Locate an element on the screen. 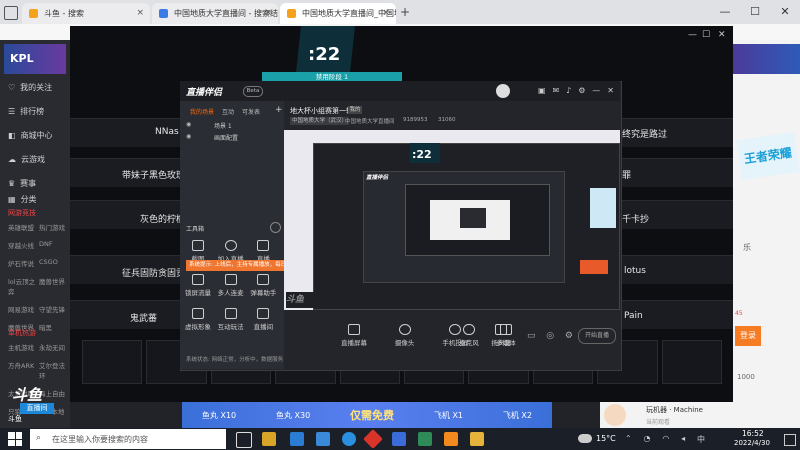 This screenshot has height=450, width=800. tool-danmaku: 弹幕助手 is located at coordinates (263, 288).